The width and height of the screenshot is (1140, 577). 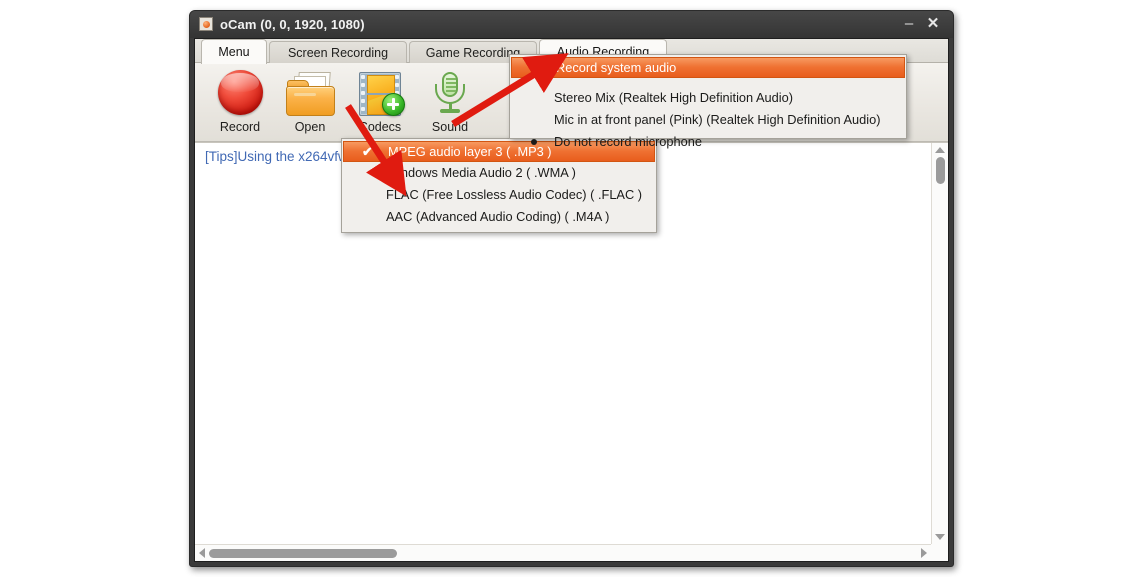 I want to click on radio-bullet-icon, so click(x=534, y=142).